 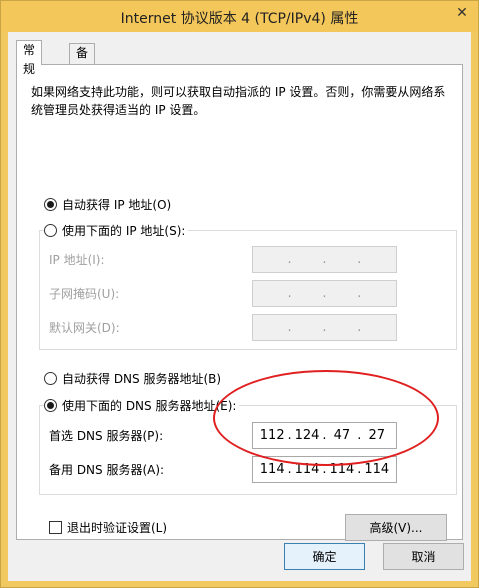 I want to click on radio-ip-auto-label: 自动获得 IP 地址(O), so click(x=117, y=204).